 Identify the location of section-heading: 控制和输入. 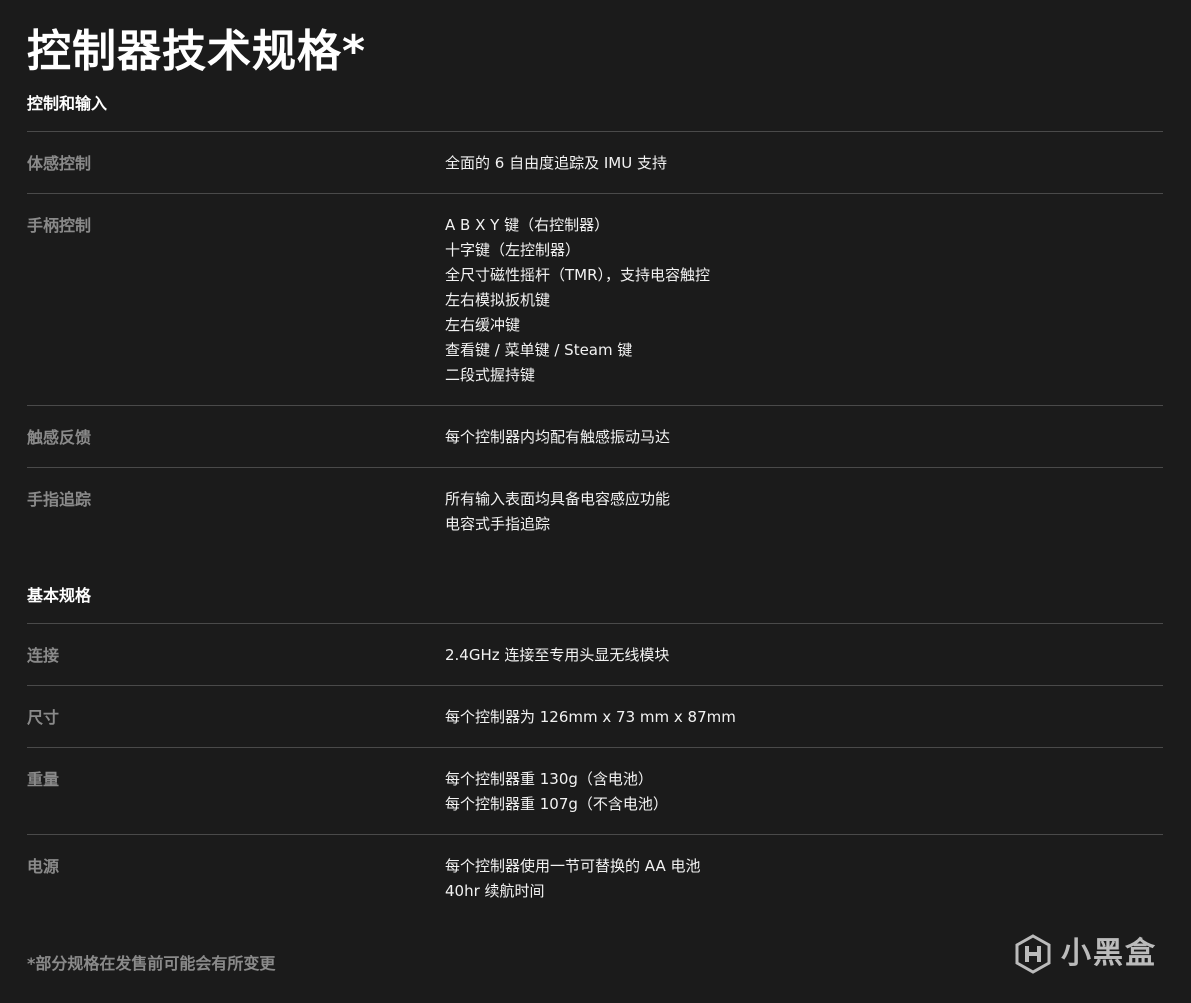
(67, 103).